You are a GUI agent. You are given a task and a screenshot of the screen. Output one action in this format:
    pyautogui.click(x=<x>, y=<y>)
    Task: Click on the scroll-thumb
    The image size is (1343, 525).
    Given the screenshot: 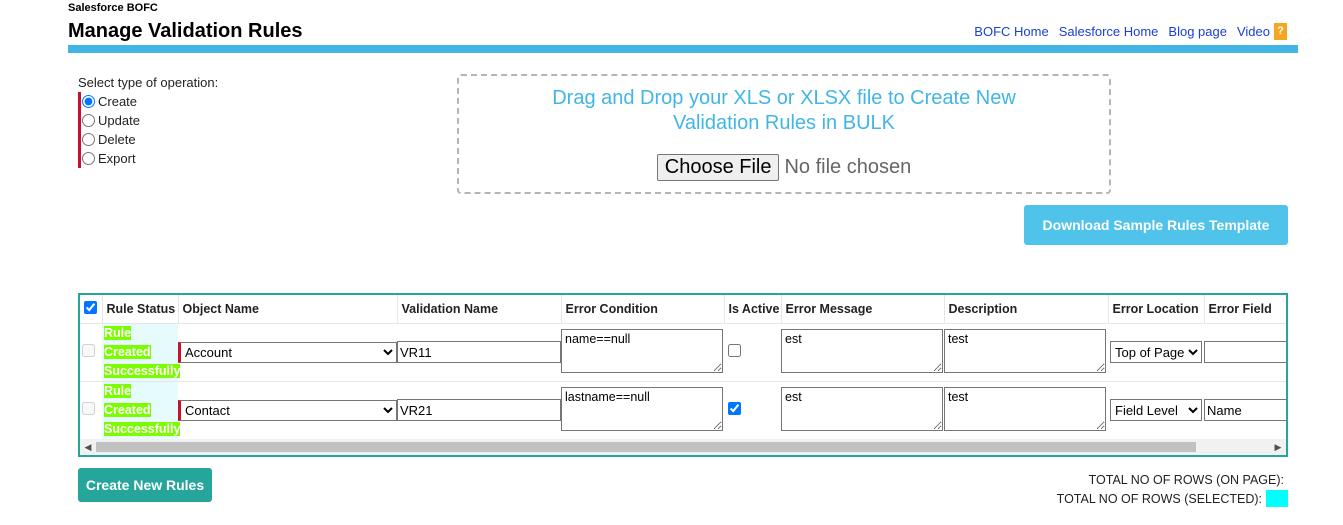 What is the action you would take?
    pyautogui.click(x=646, y=447)
    